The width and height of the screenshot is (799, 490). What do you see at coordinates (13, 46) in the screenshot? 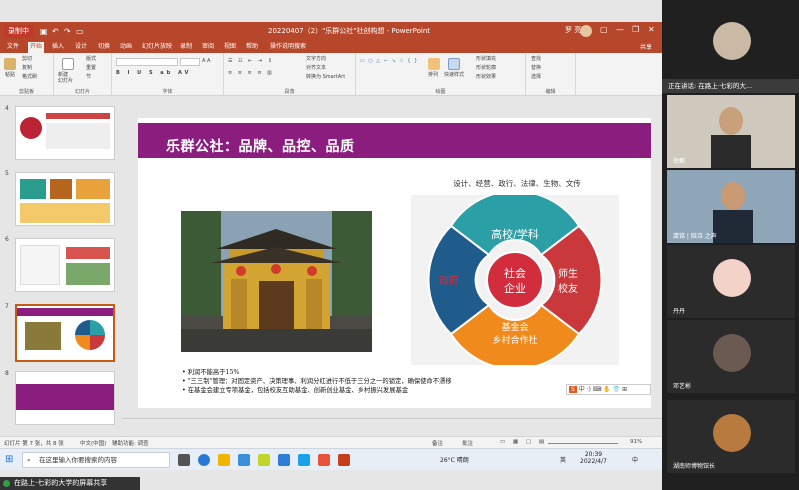
I see `tab-file: 文件` at bounding box center [13, 46].